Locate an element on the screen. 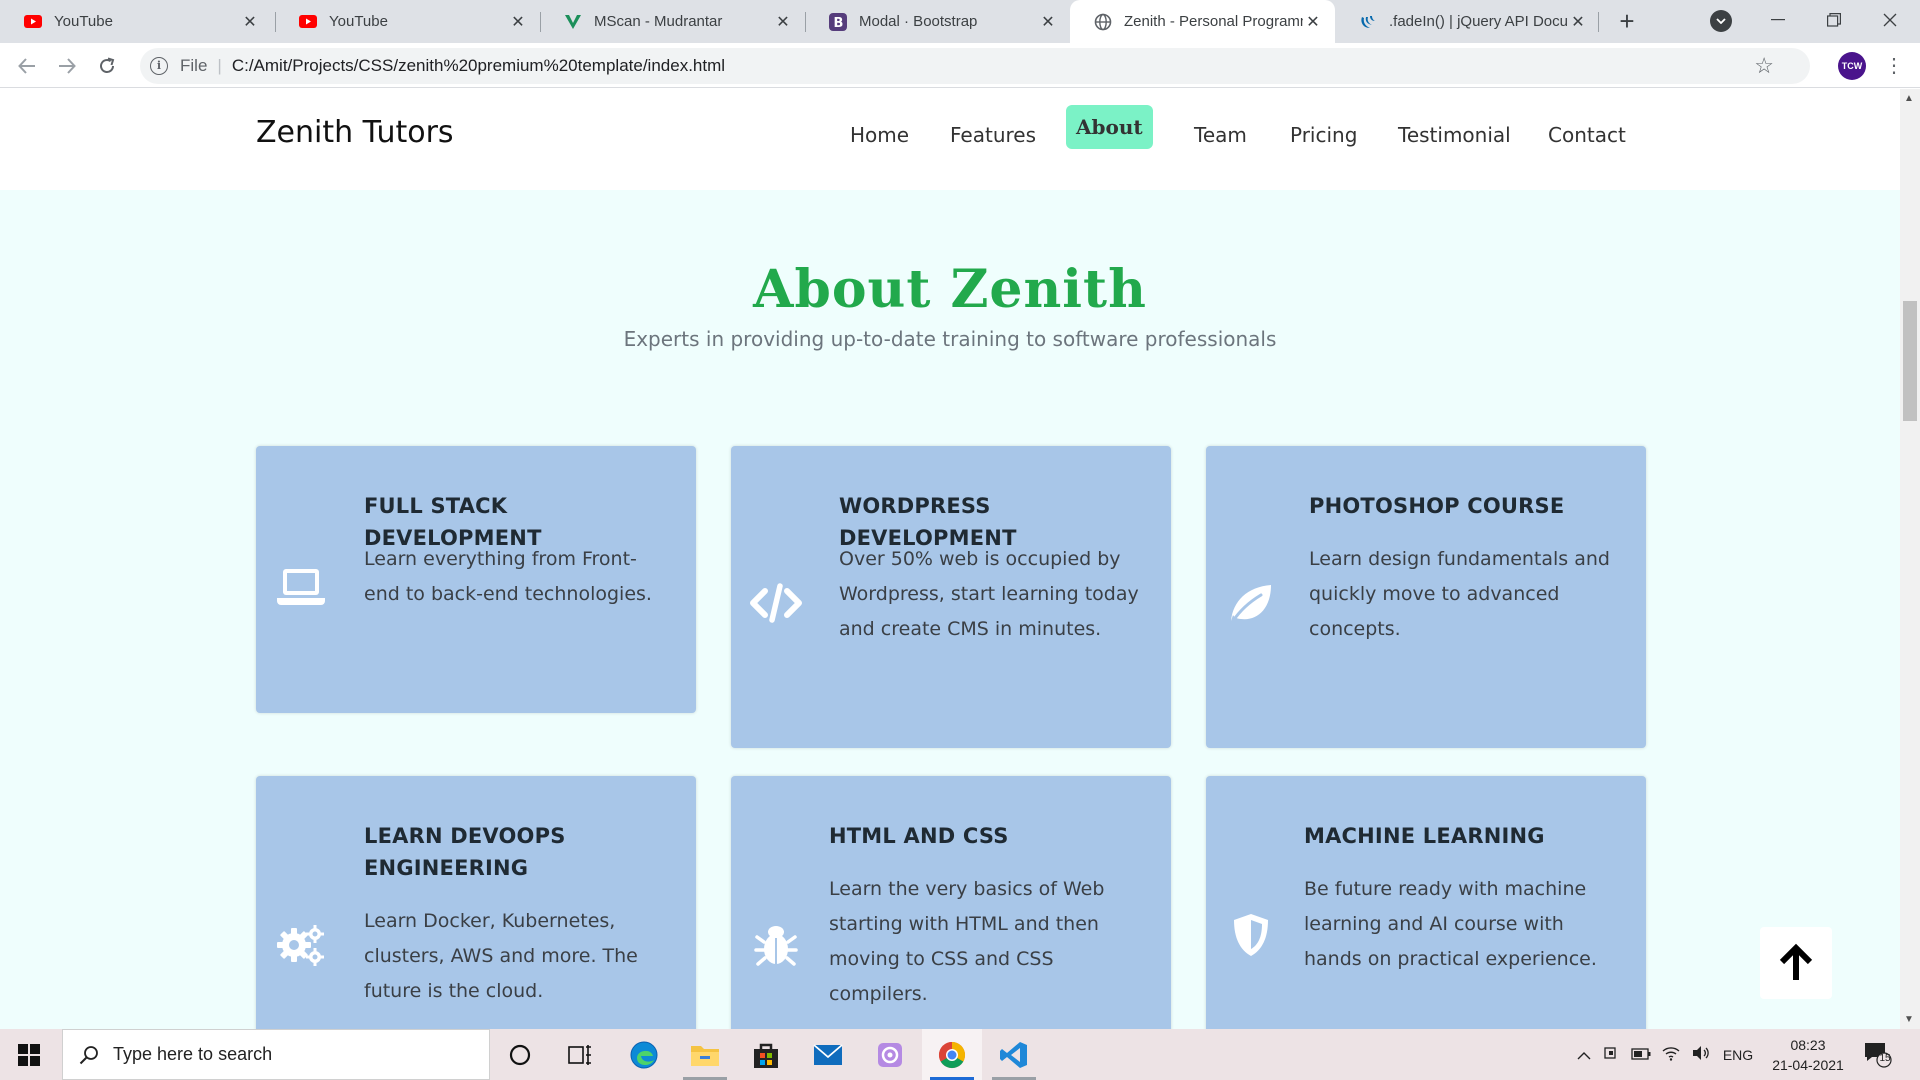  site-brand: Zenith Tutors is located at coordinates (355, 132).